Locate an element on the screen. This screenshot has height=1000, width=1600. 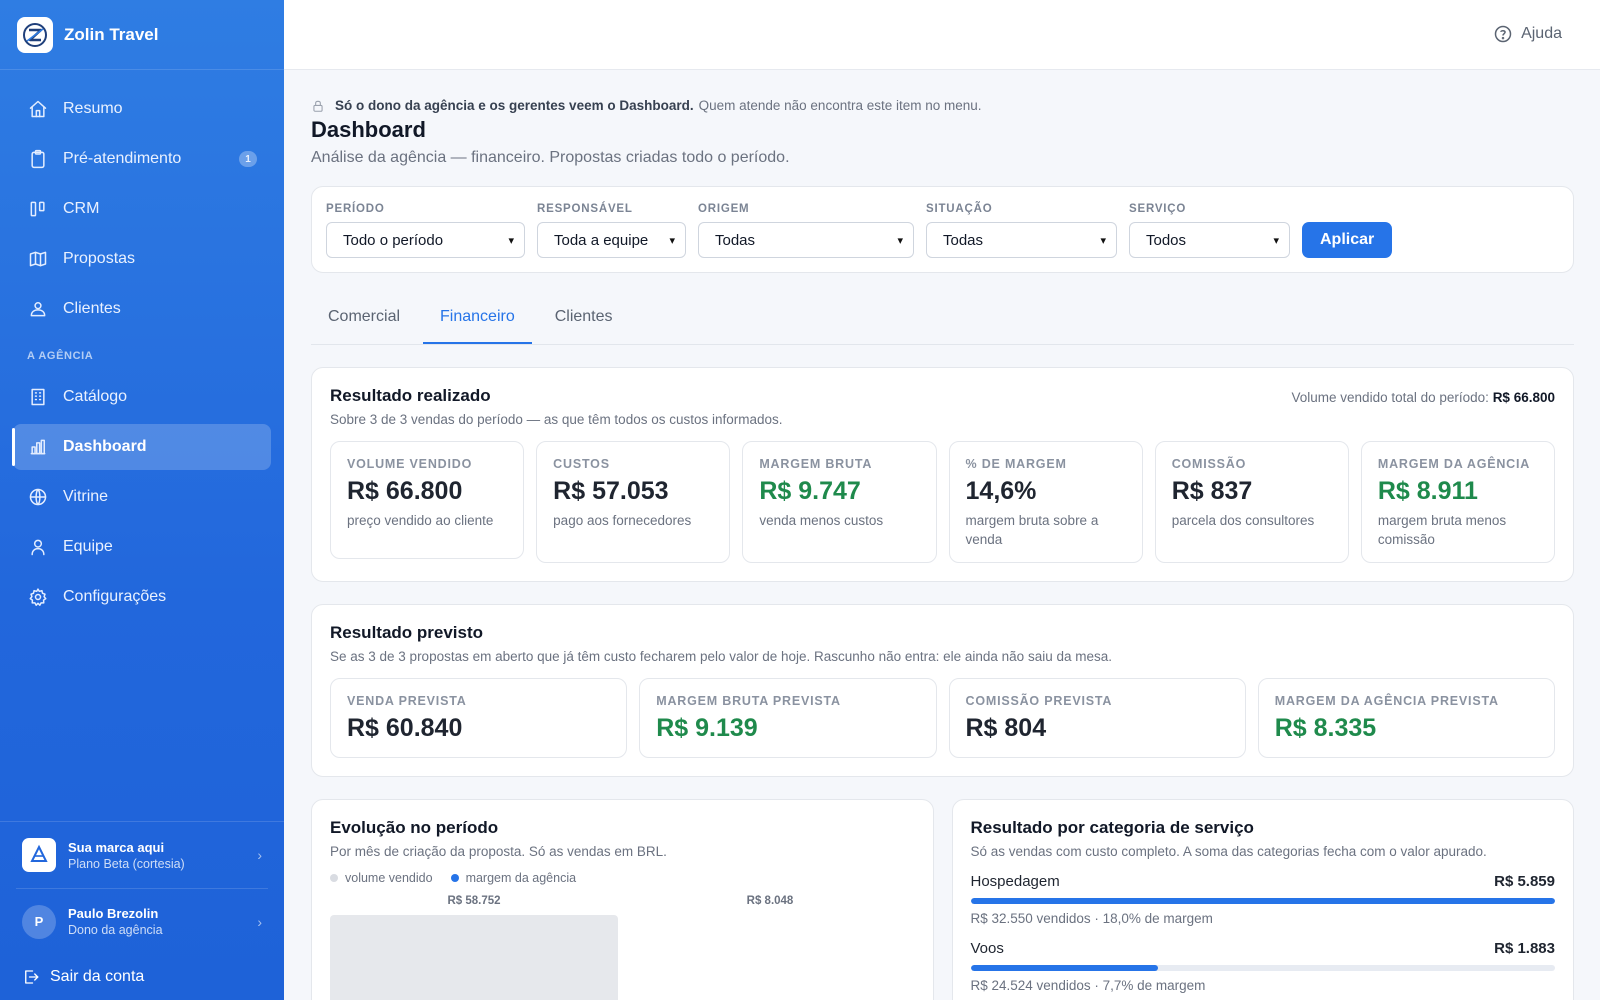
sidebar-item-dashboard: Dashboard is located at coordinates (141, 447).